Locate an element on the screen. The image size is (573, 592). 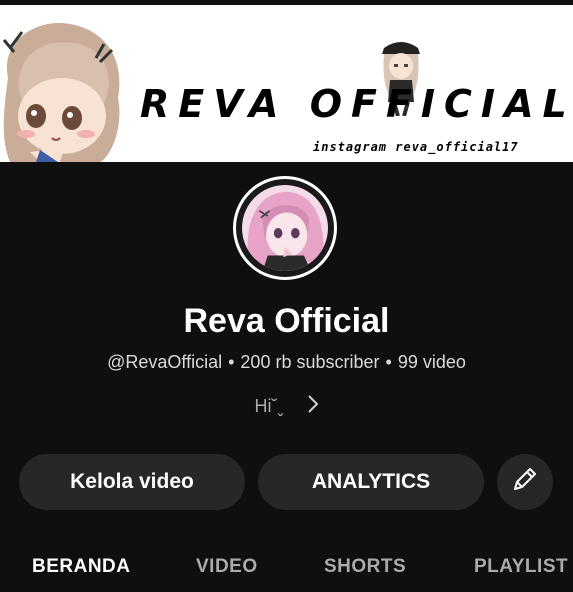
tab-beranda: BERANDA is located at coordinates (81, 567).